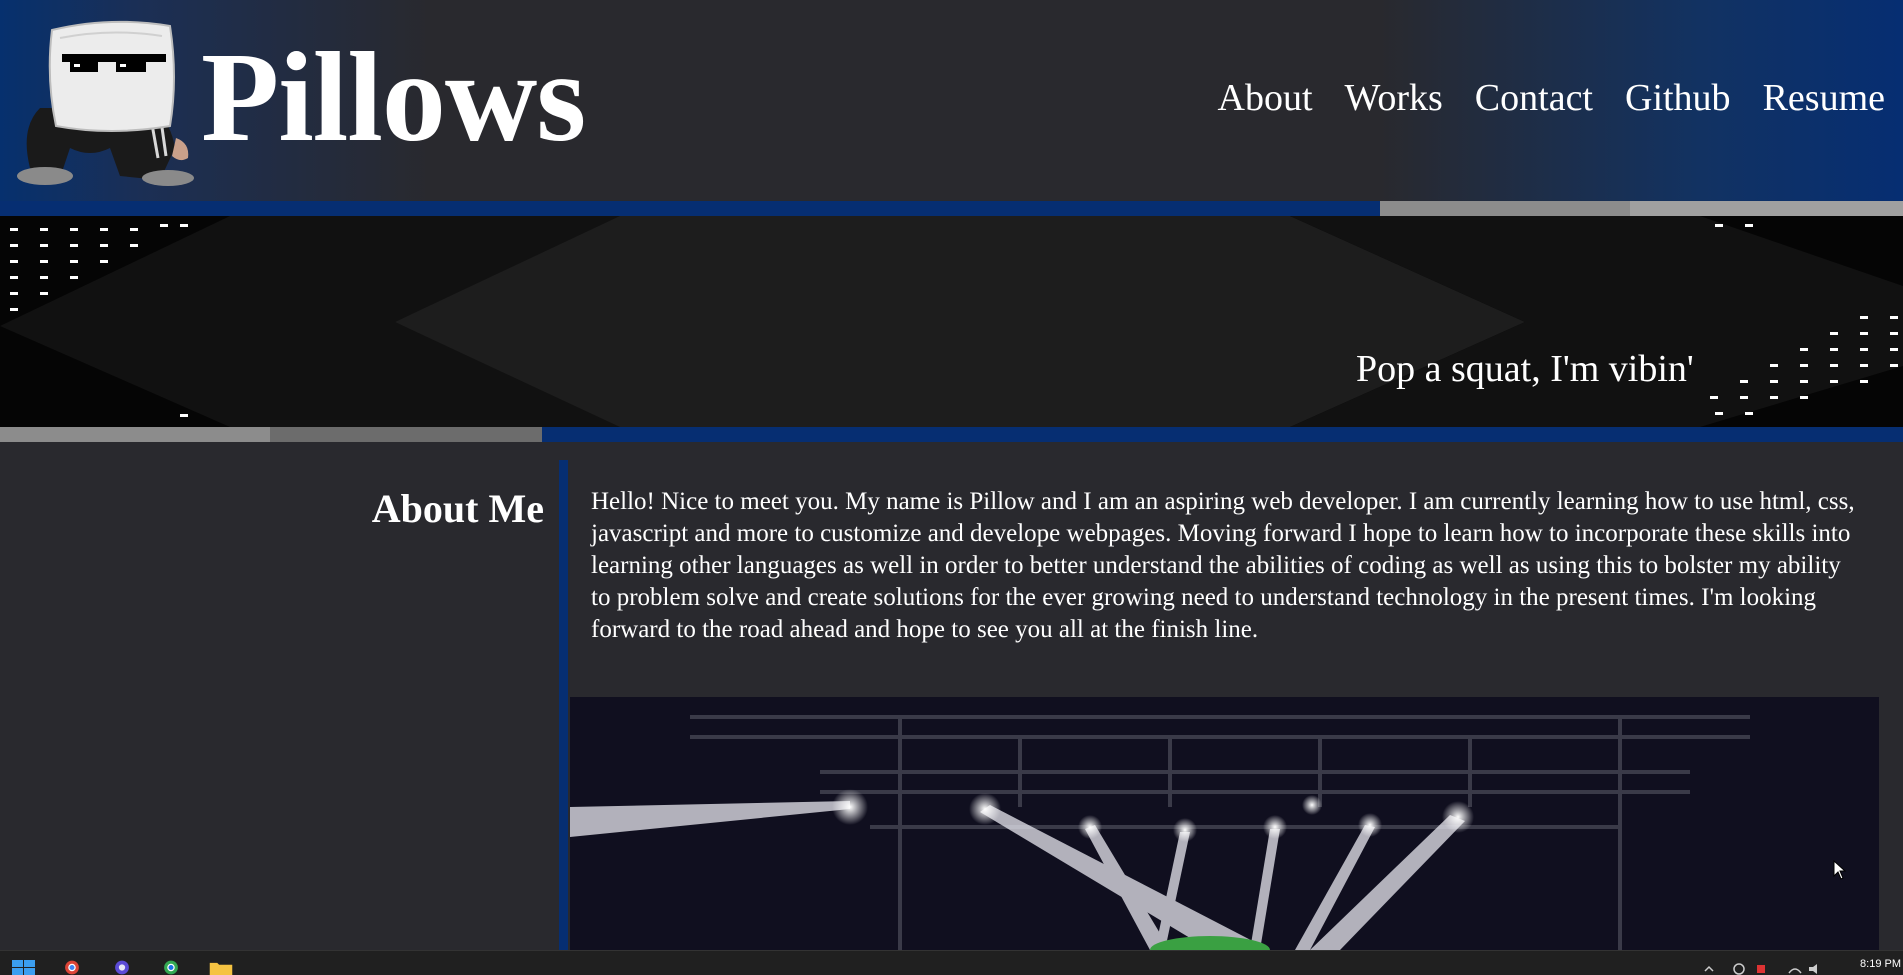 Image resolution: width=1903 pixels, height=975 pixels. I want to click on main-nav: About Works Contact Github Resume, so click(1551, 98).